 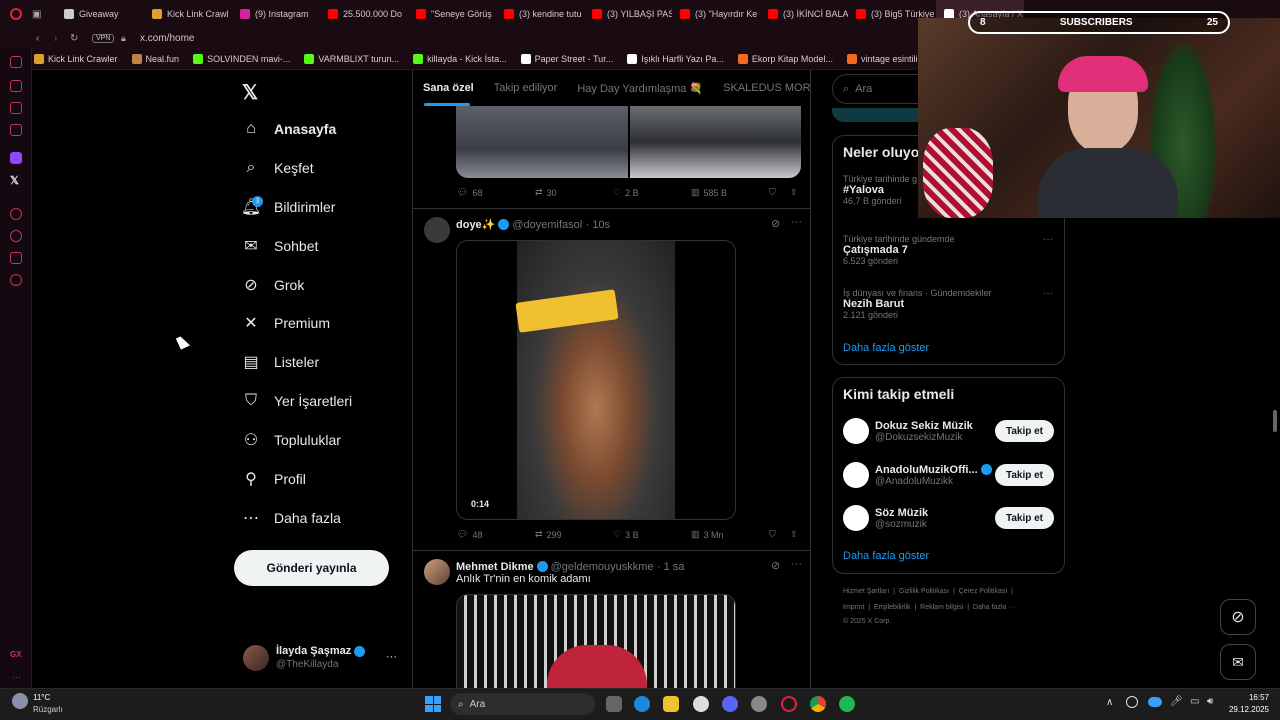 What do you see at coordinates (886, 348) in the screenshot?
I see `trends-show-more: Daha fazla göster` at bounding box center [886, 348].